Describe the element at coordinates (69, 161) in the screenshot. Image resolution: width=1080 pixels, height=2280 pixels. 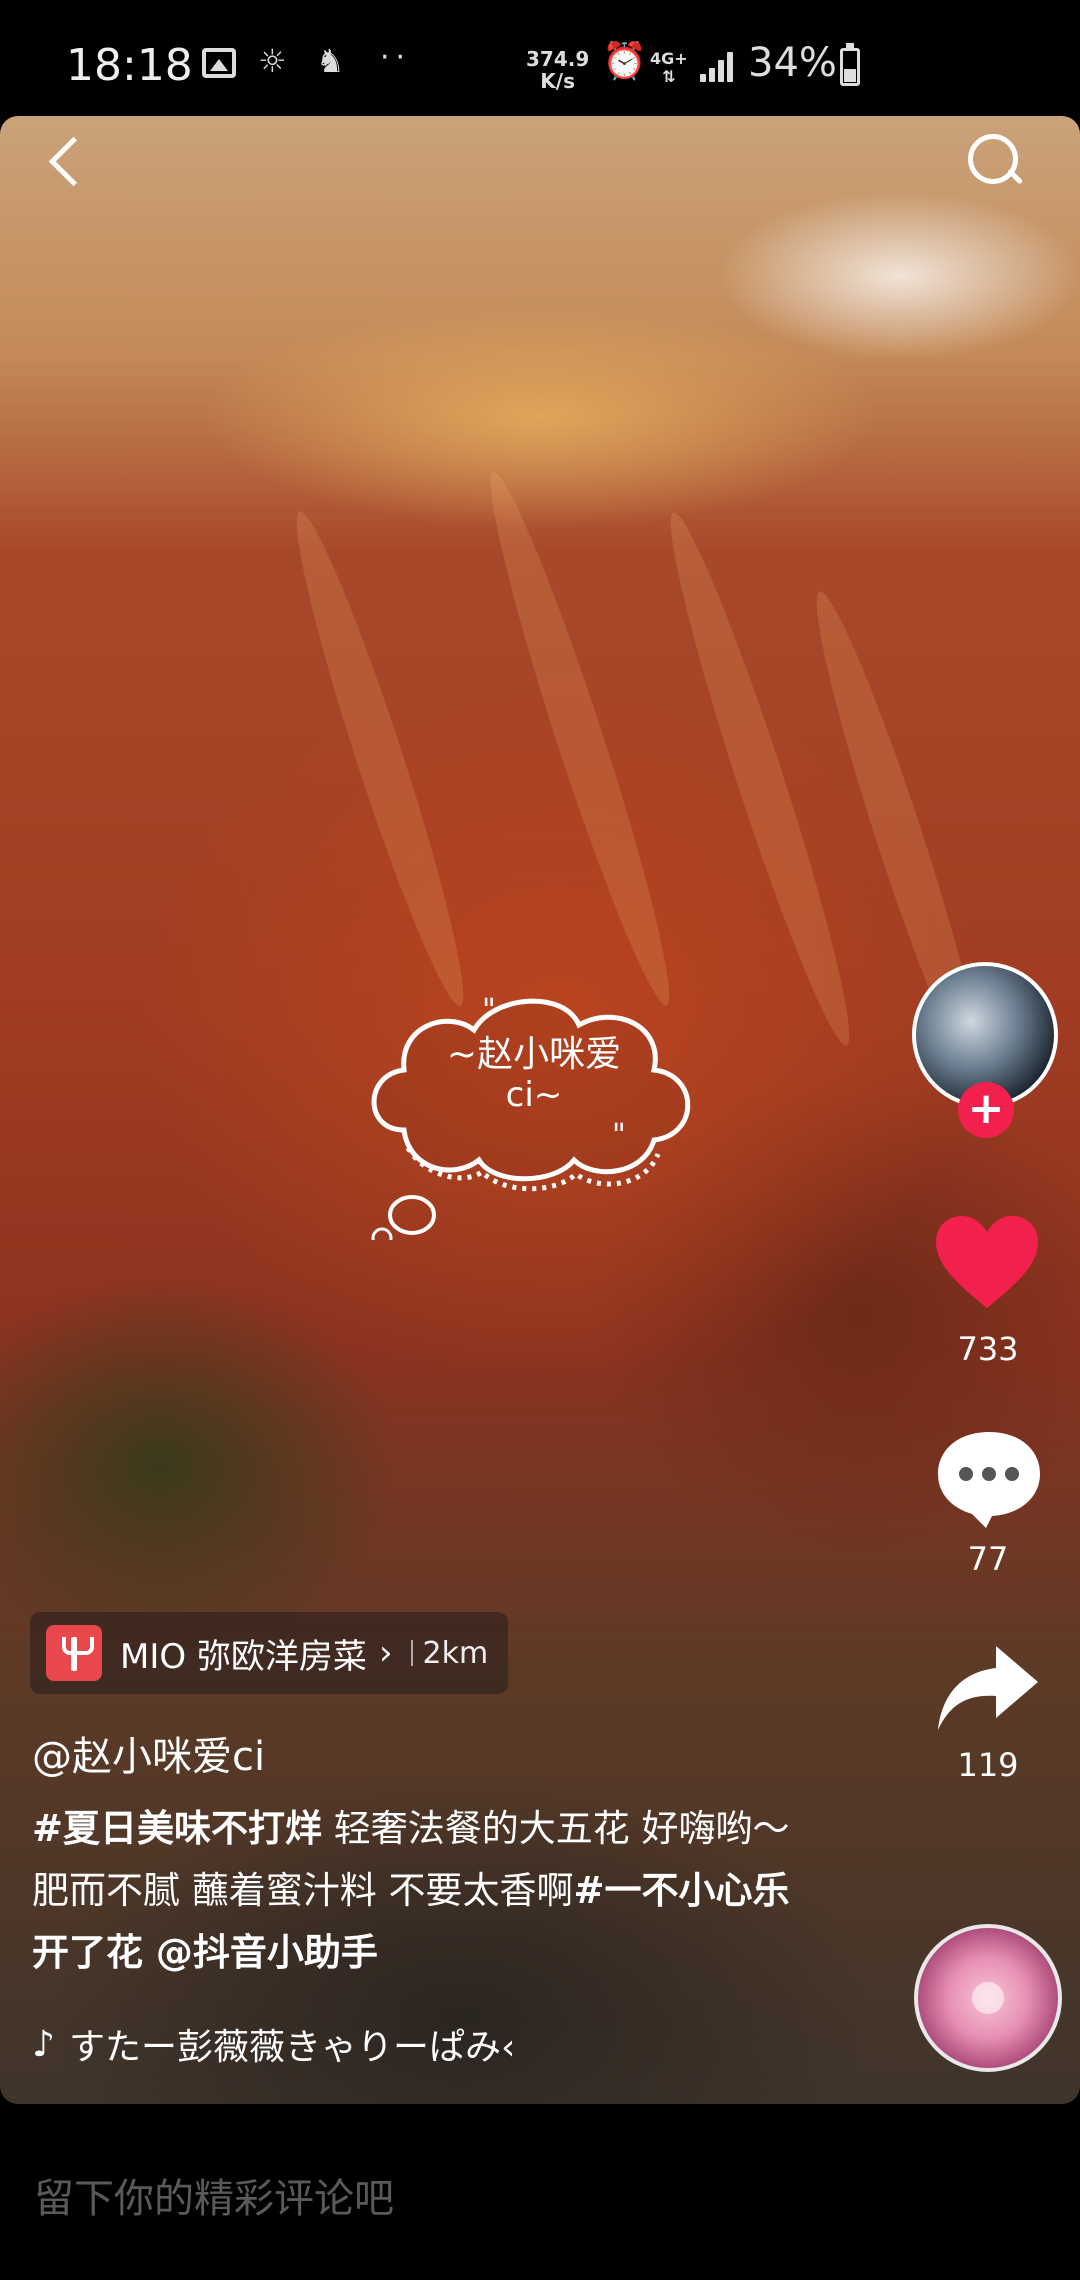
I see `back-button` at that location.